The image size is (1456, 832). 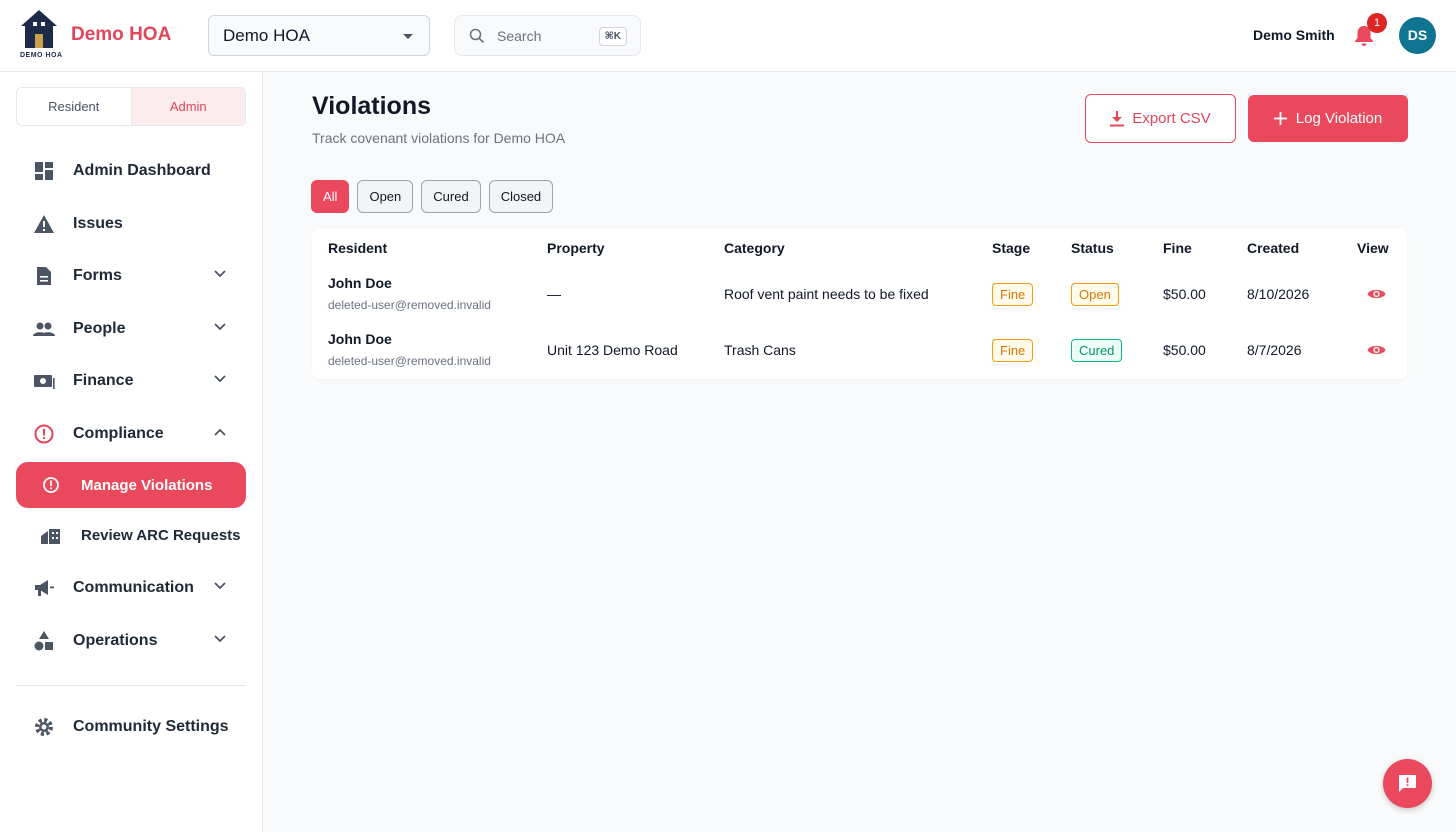 What do you see at coordinates (408, 36) in the screenshot?
I see `caret-down-icon` at bounding box center [408, 36].